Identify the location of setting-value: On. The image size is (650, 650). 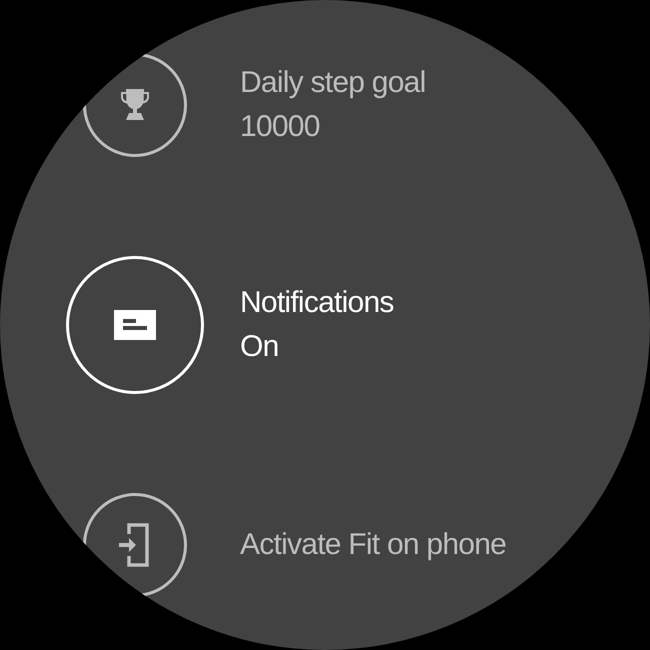
(260, 347).